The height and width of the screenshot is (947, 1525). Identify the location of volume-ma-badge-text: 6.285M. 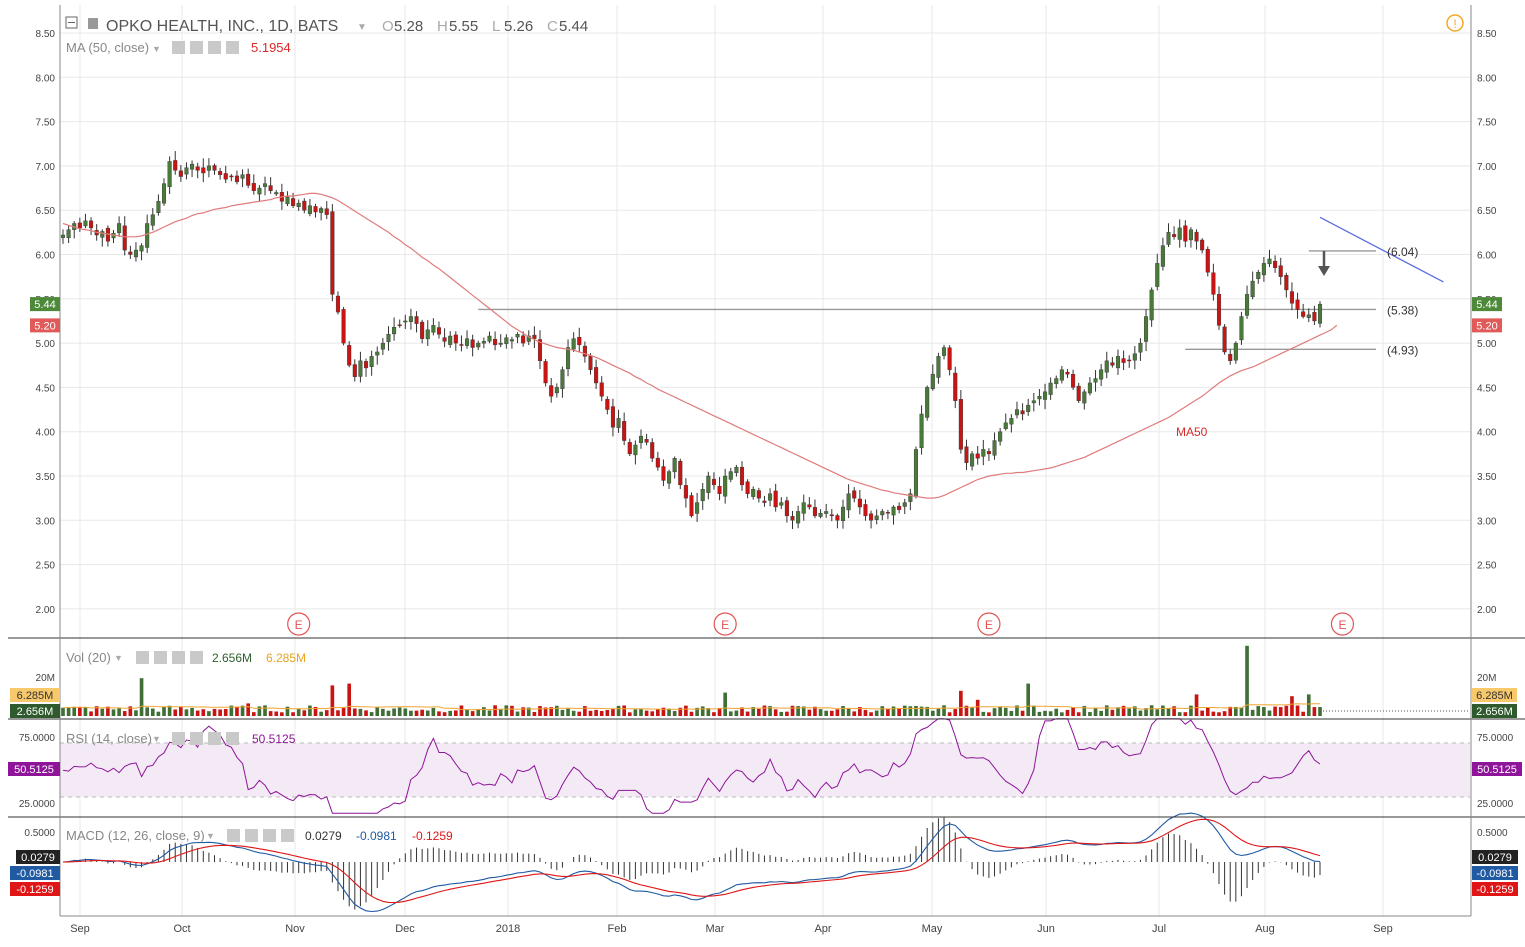
(1494, 696).